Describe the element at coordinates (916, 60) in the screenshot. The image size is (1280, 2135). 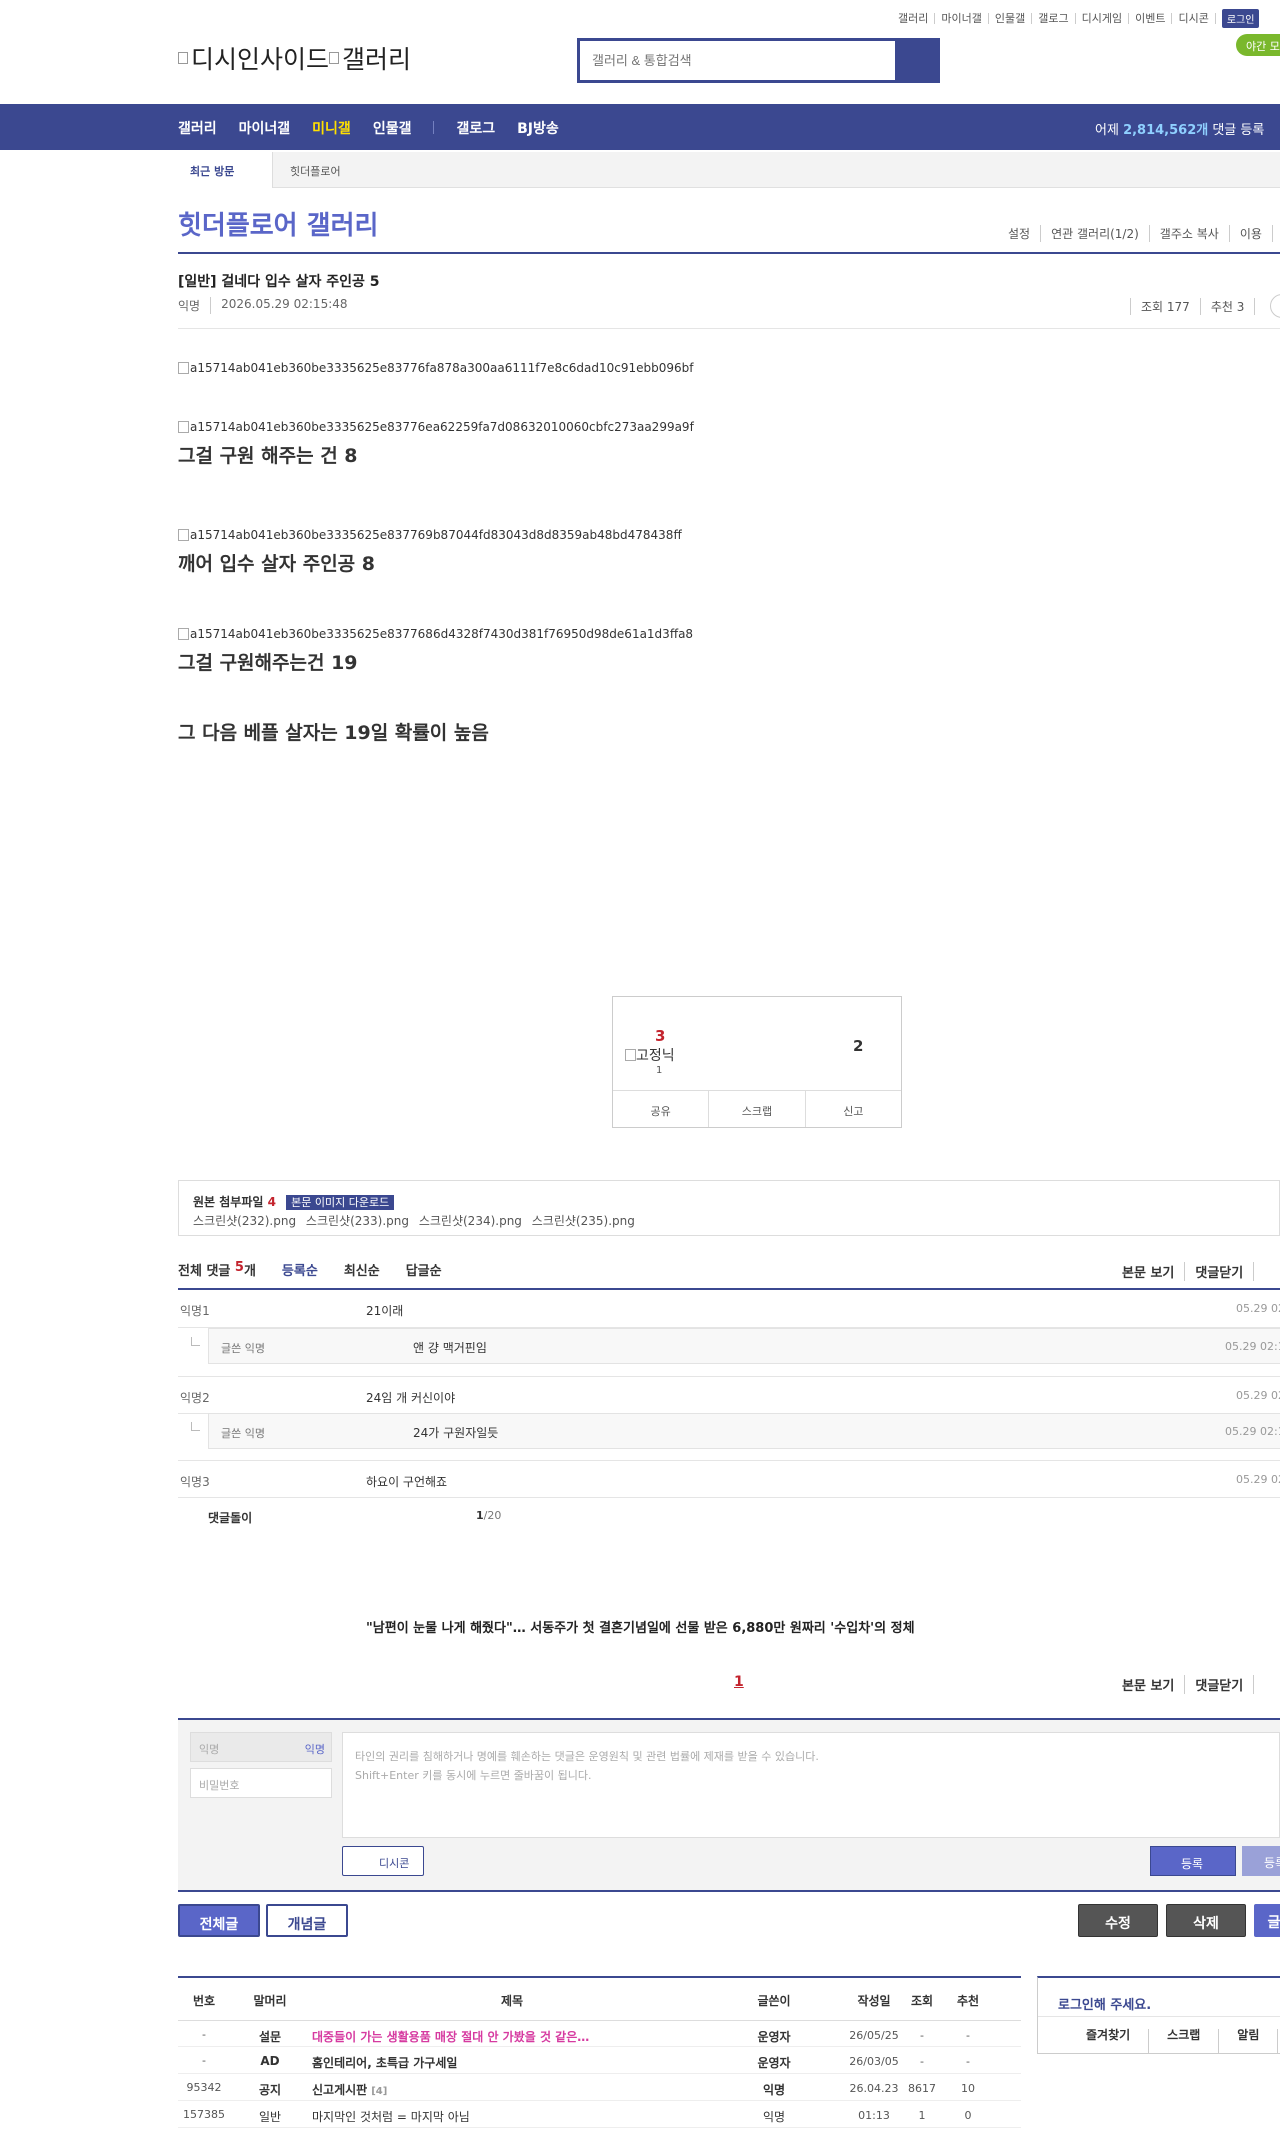
I see `search-button` at that location.